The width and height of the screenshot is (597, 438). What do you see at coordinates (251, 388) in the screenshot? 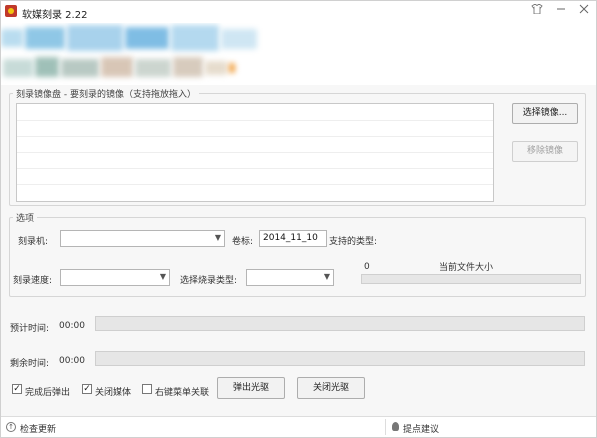
I see `eject-tray-button: 弹出光驱` at bounding box center [251, 388].